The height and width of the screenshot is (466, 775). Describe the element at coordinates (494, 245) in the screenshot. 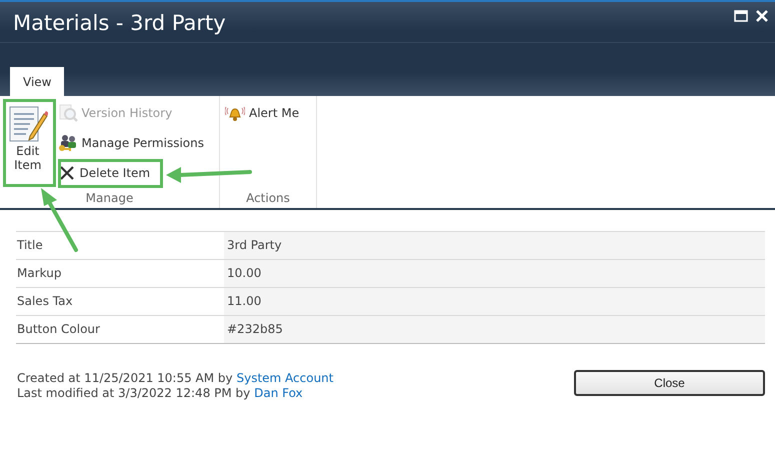

I see `field-value: 3rd Party` at that location.